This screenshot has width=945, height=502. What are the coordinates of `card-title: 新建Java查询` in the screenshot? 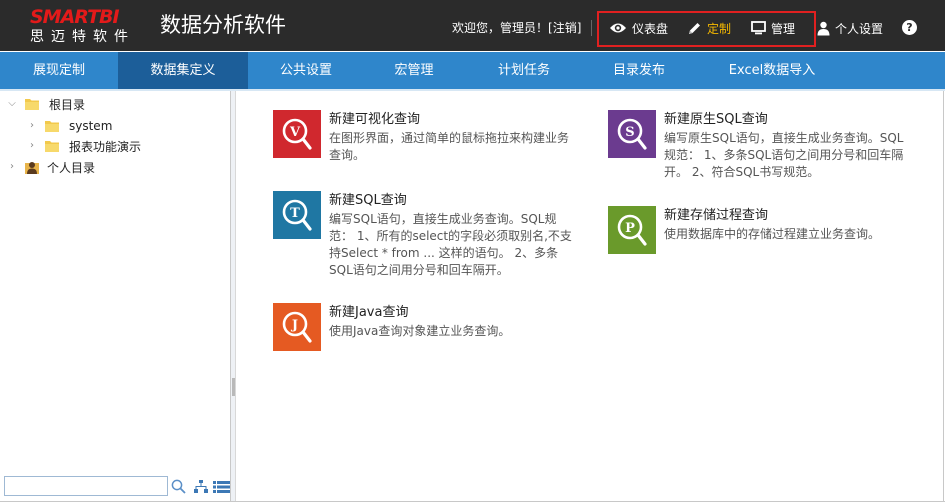 It's located at (369, 312).